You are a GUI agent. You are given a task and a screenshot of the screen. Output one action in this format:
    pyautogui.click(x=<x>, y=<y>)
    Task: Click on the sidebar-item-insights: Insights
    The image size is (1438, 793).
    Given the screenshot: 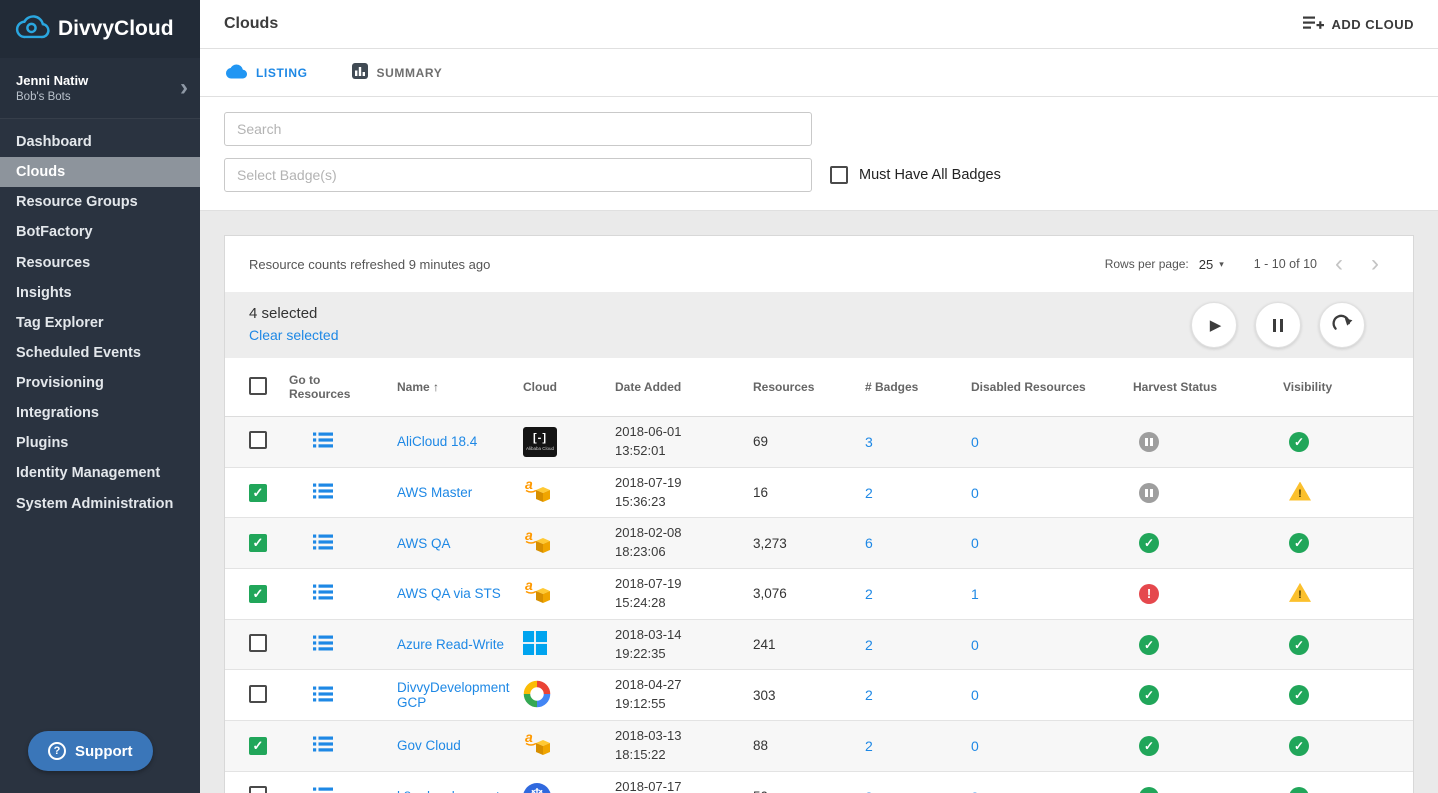 What is the action you would take?
    pyautogui.click(x=100, y=293)
    